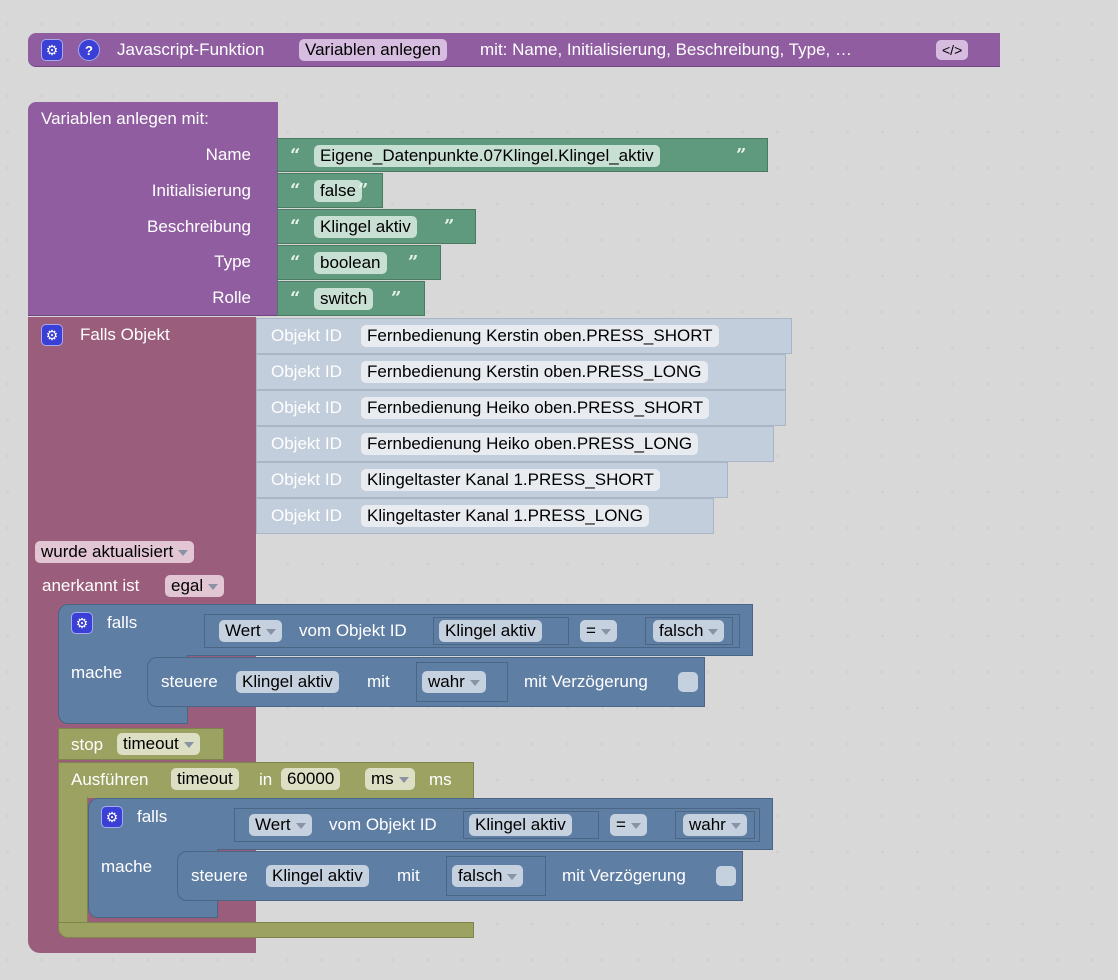  What do you see at coordinates (125, 118) in the screenshot?
I see `variables-title: Variablen anlegen mit:` at bounding box center [125, 118].